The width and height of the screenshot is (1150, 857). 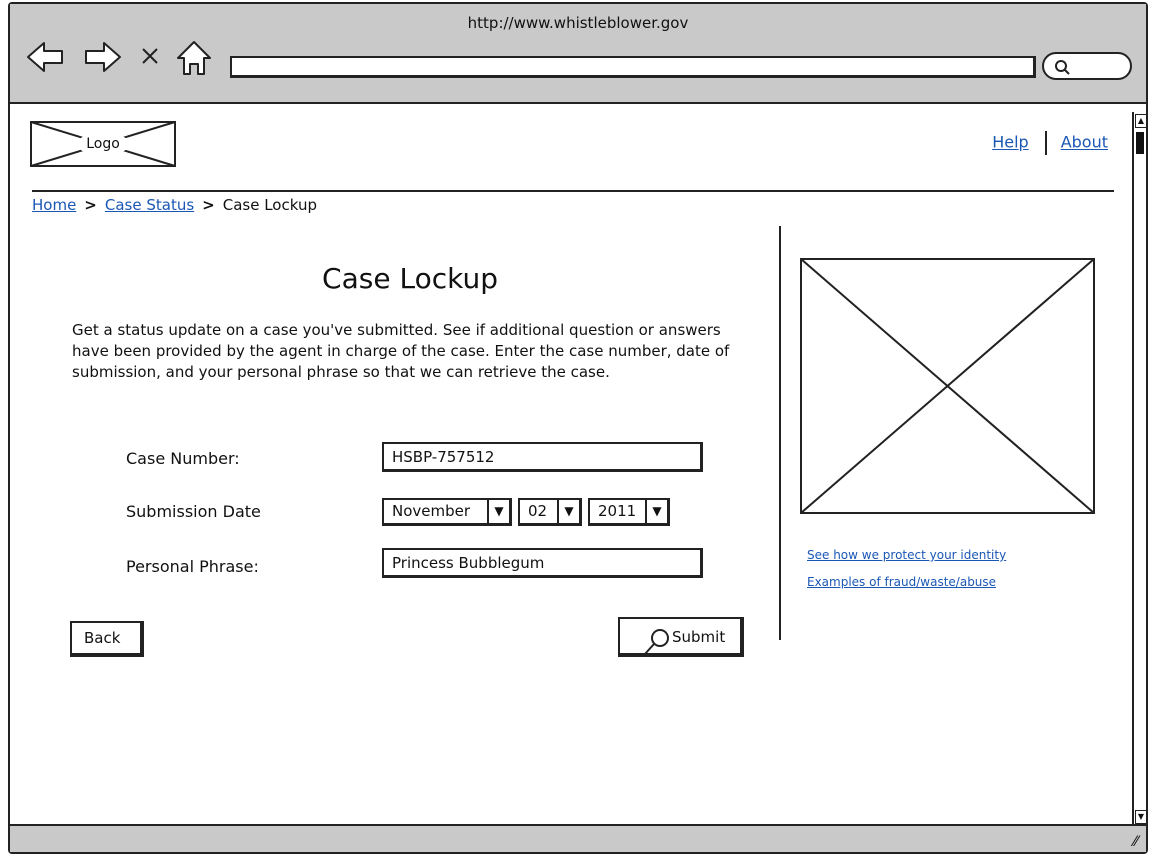 I want to click on back-button: Back, so click(x=107, y=639).